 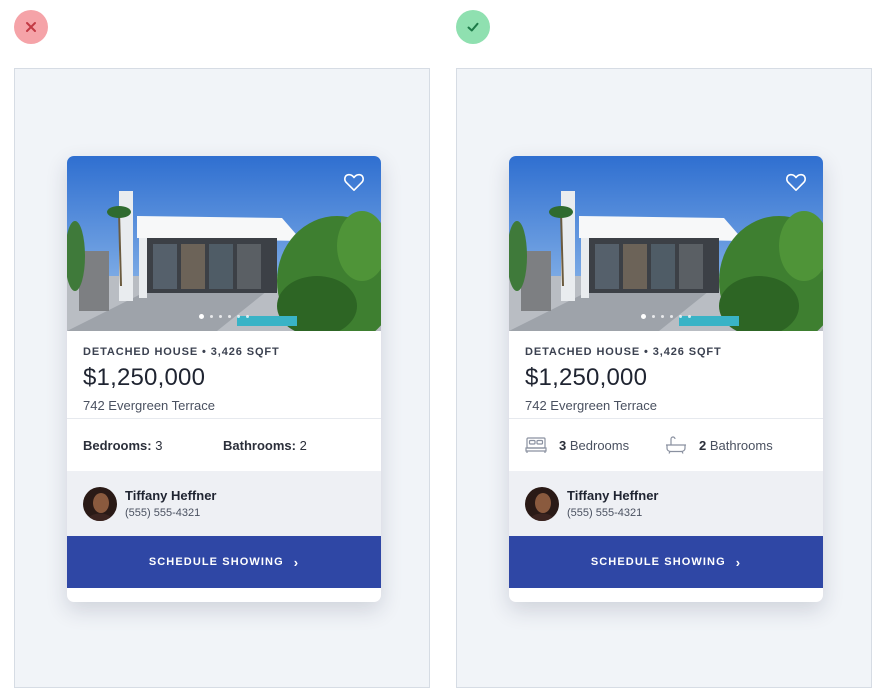 I want to click on property-features: Bedrooms: 3 Bathrooms: 2, so click(x=224, y=445).